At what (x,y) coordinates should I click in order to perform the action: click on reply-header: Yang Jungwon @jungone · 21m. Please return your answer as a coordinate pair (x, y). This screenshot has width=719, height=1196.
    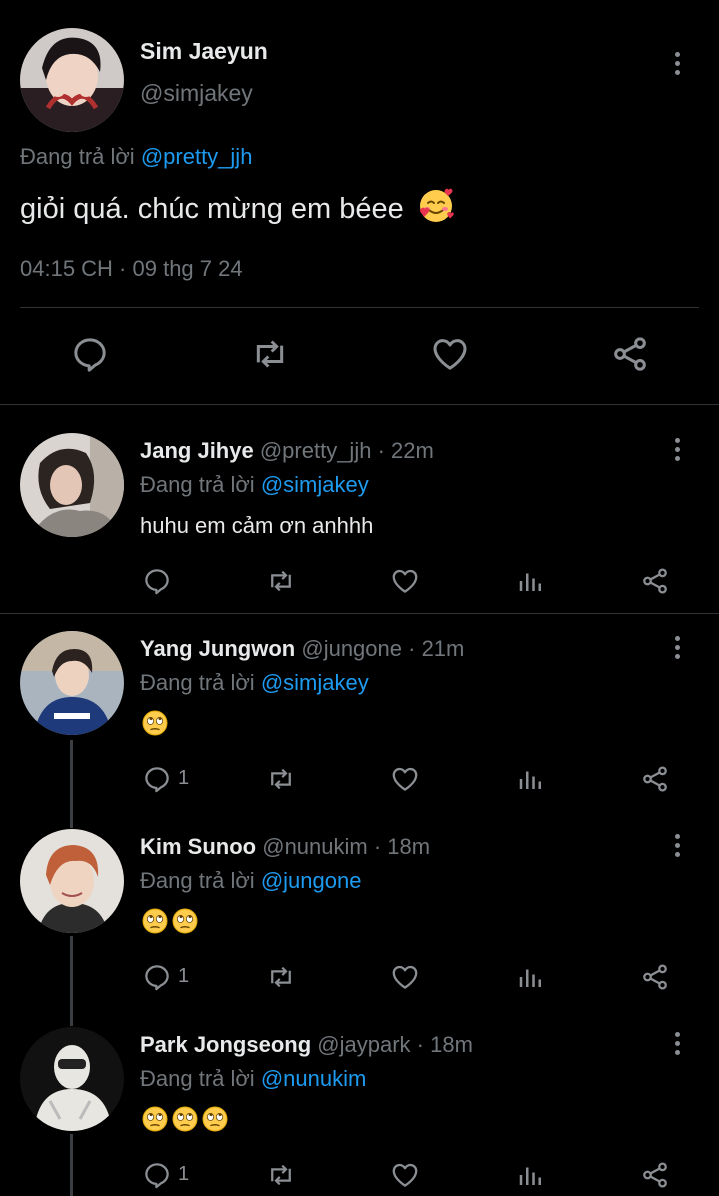
    Looking at the image, I should click on (302, 649).